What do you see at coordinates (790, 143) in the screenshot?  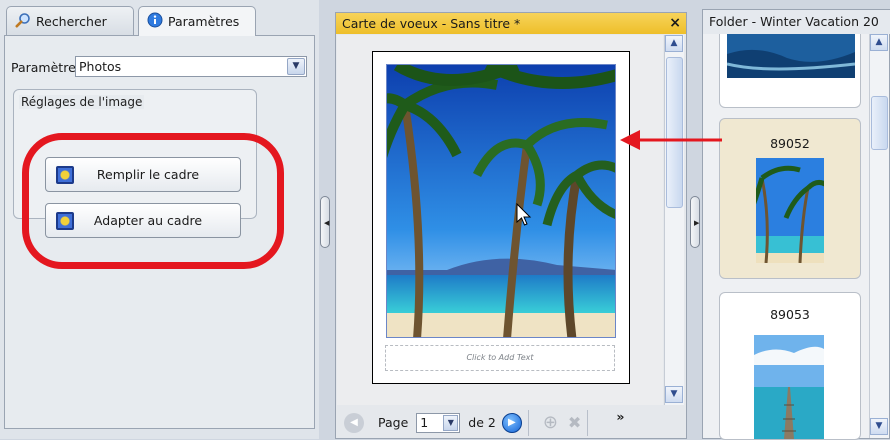 I see `photo-id-label: 89052` at bounding box center [790, 143].